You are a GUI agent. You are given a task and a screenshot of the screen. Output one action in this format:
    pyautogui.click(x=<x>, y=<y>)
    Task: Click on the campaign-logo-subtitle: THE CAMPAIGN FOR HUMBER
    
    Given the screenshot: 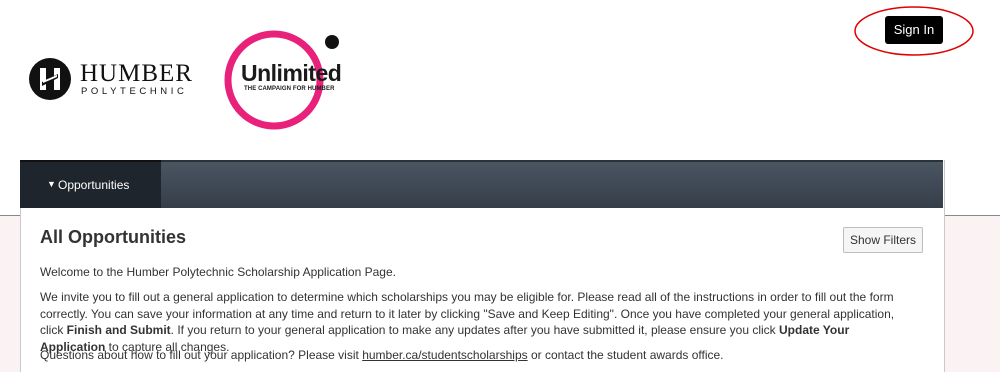 What is the action you would take?
    pyautogui.click(x=289, y=89)
    